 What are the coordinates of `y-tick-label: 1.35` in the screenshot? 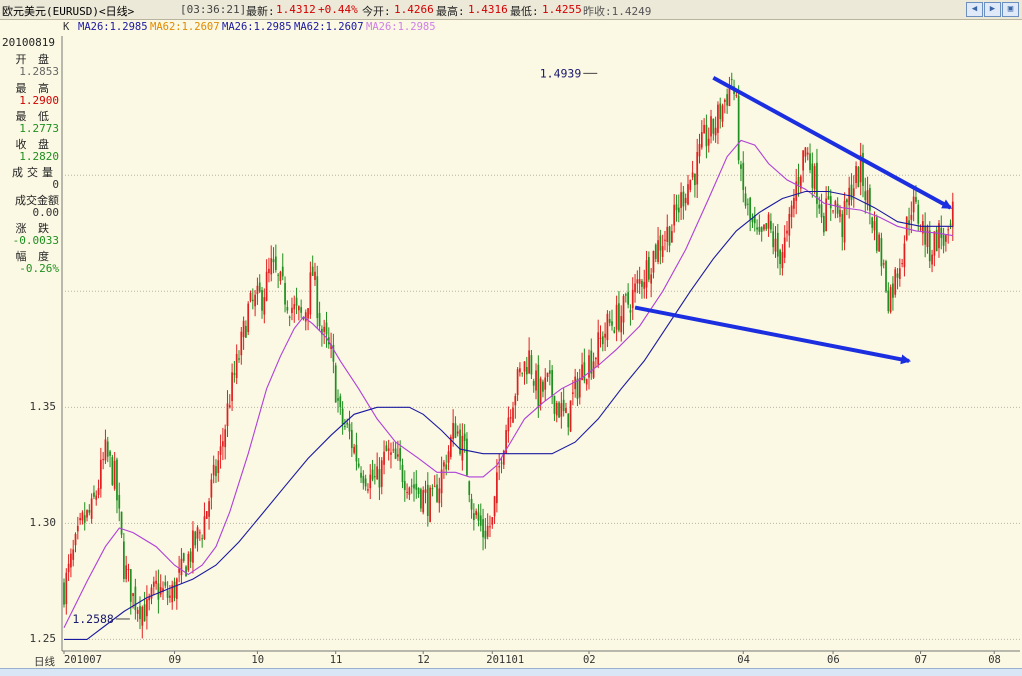 It's located at (43, 407).